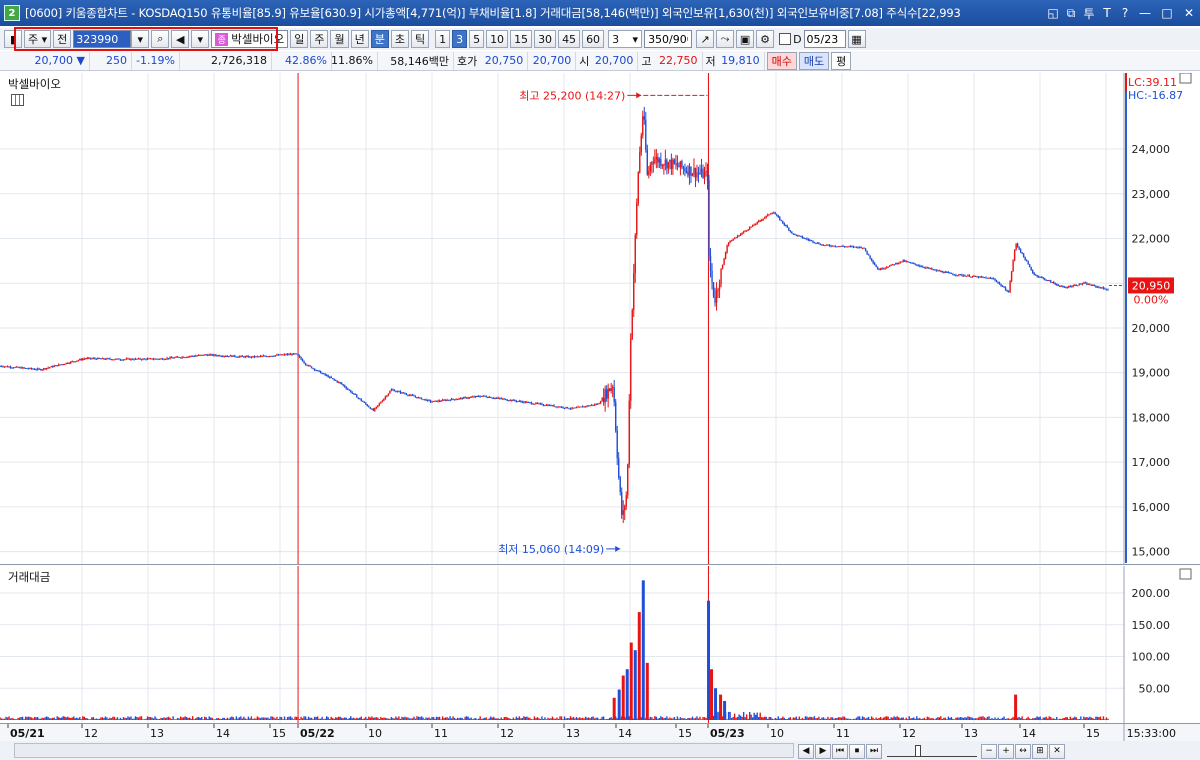  I want to click on interval-1: 1, so click(443, 39).